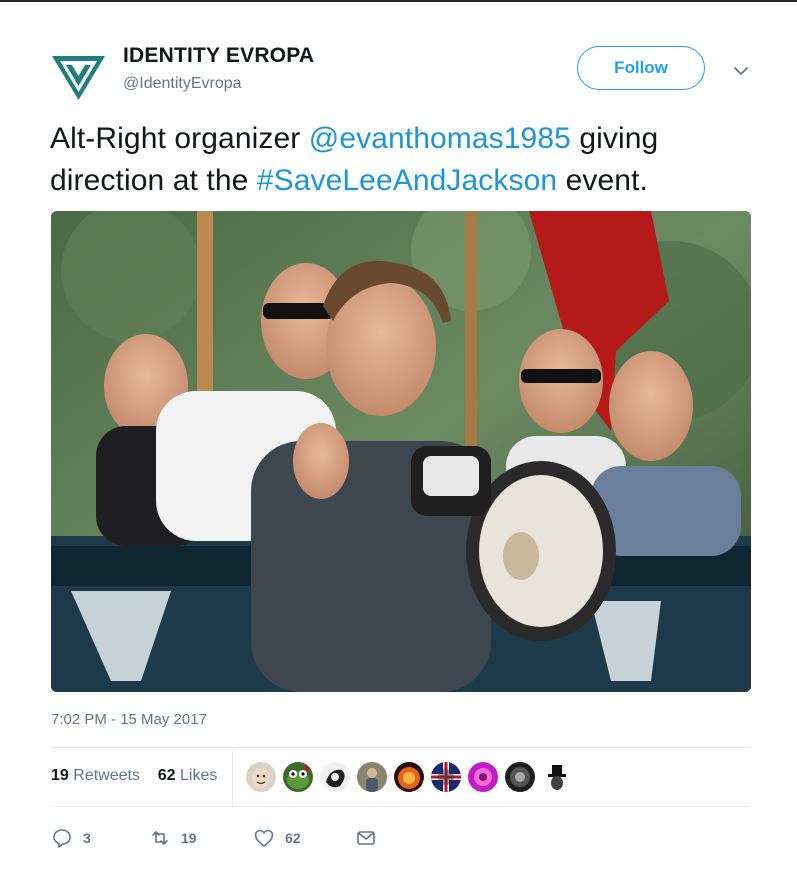  What do you see at coordinates (741, 71) in the screenshot?
I see `chevron-down-icon` at bounding box center [741, 71].